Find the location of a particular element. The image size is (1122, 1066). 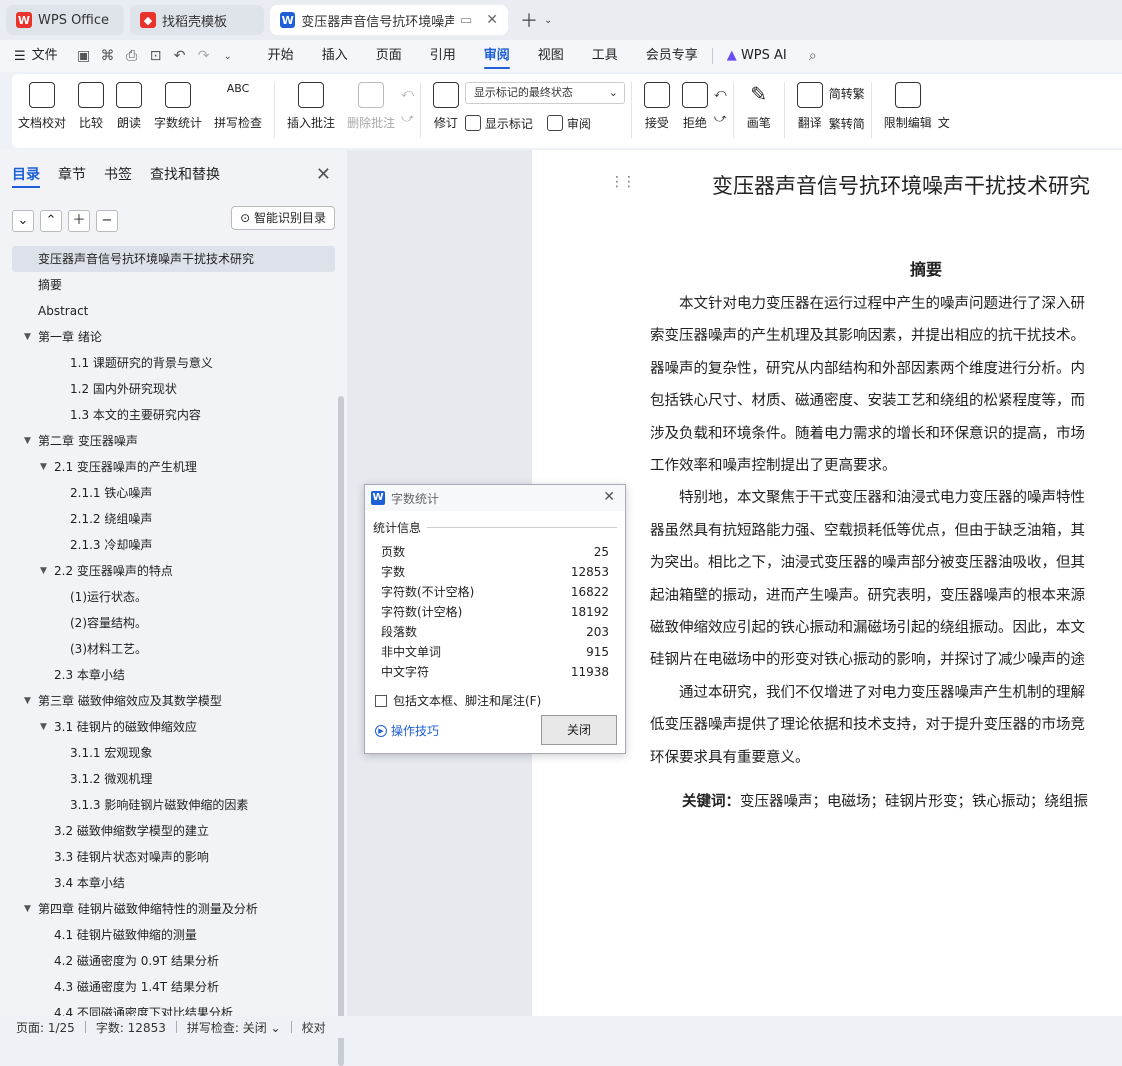

menu-view: 视图 is located at coordinates (551, 56).